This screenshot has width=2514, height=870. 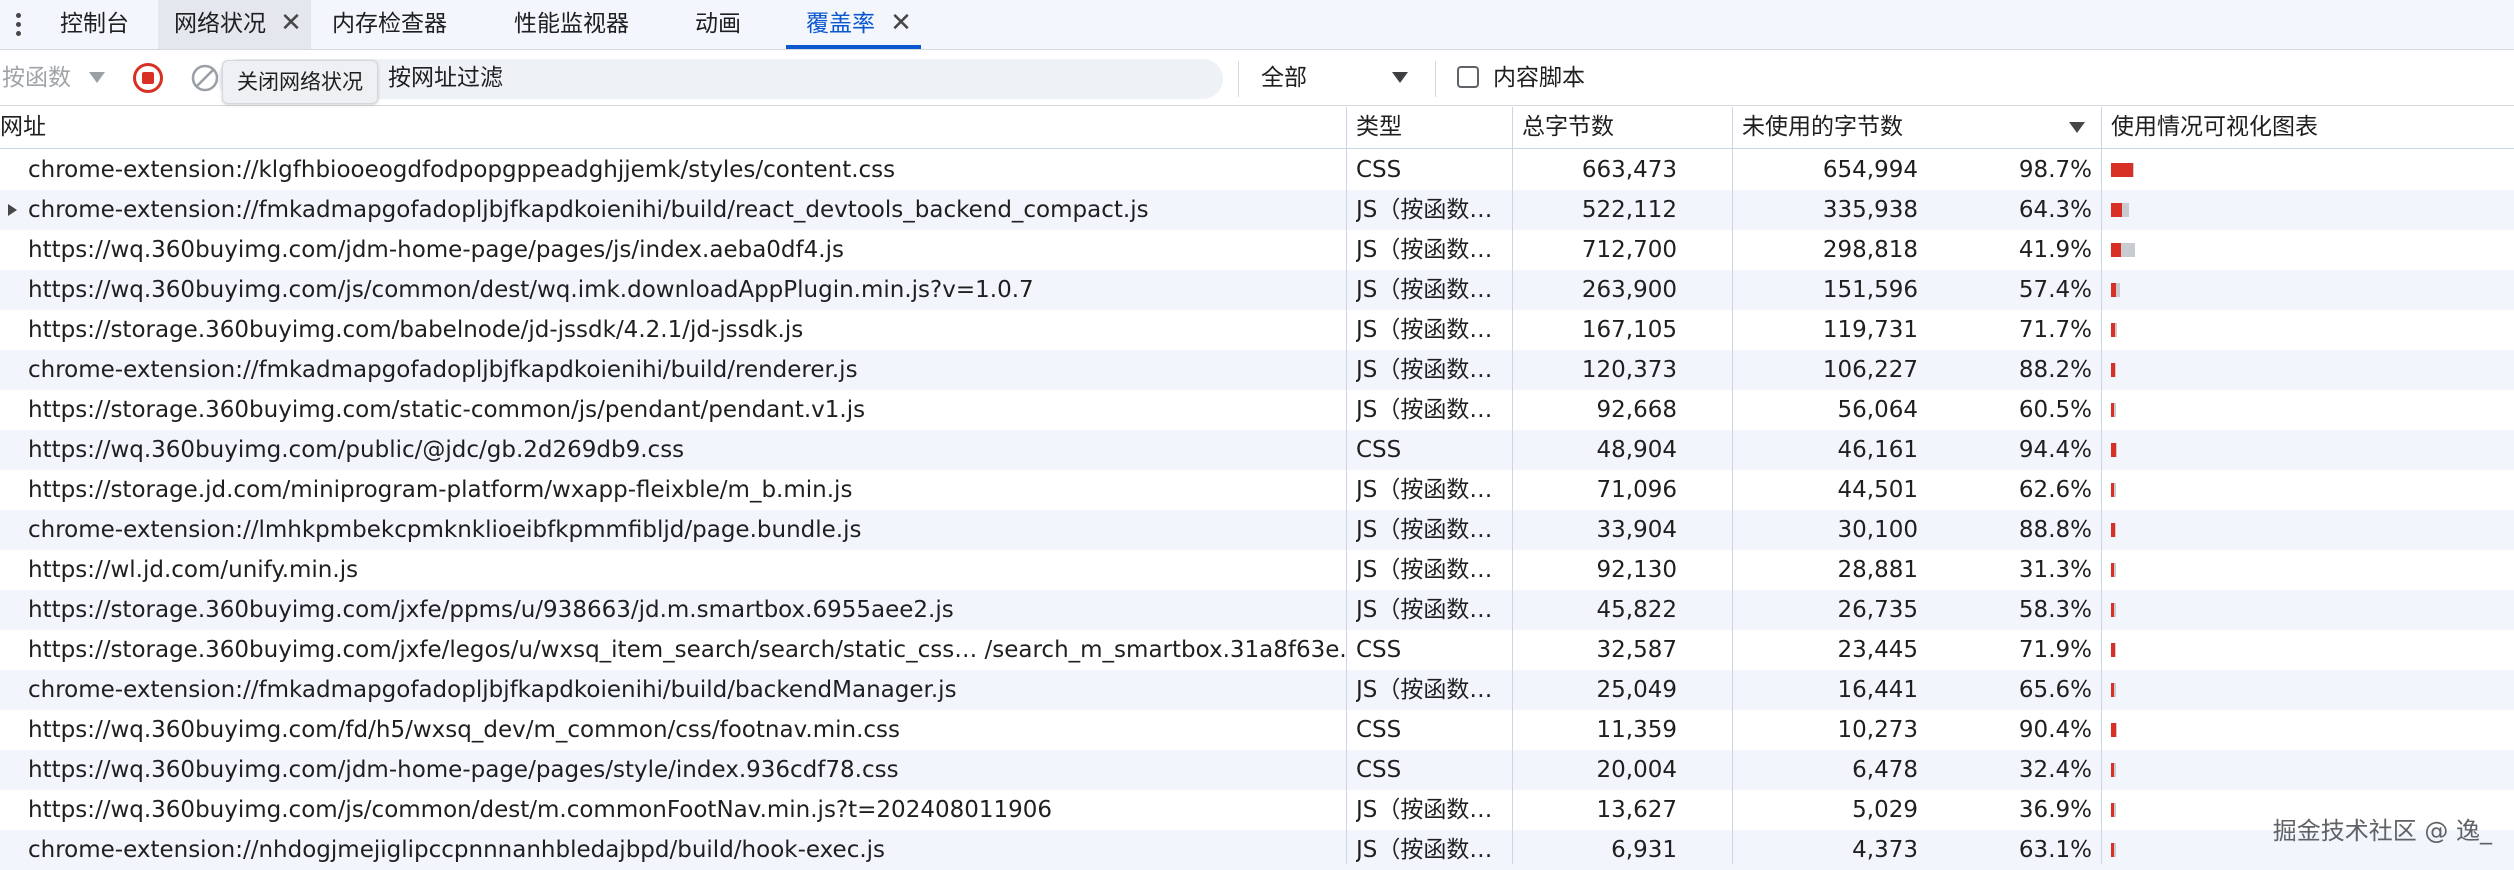 I want to click on row-total-bytes: 263,900, so click(x=1596, y=290).